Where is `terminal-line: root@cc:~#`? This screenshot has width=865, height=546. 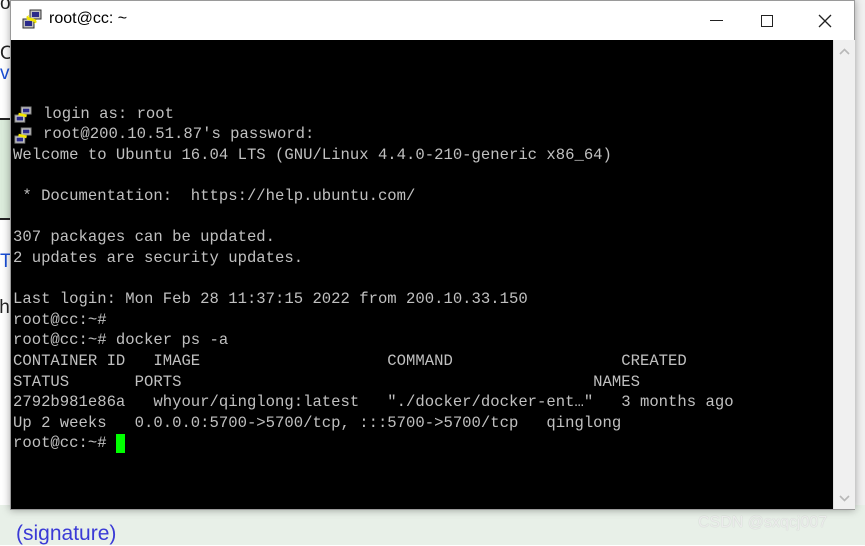 terminal-line: root@cc:~# is located at coordinates (373, 320).